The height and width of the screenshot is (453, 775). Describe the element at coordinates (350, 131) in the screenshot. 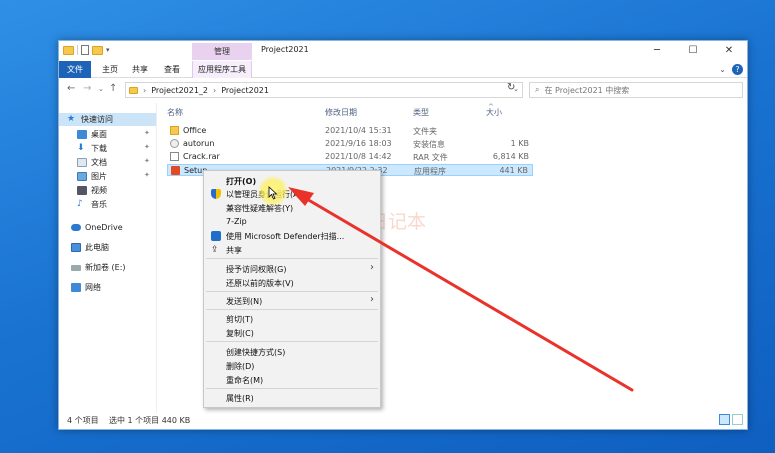

I see `file-row-office: Office 2021/10/4 15:31 文件夹` at that location.